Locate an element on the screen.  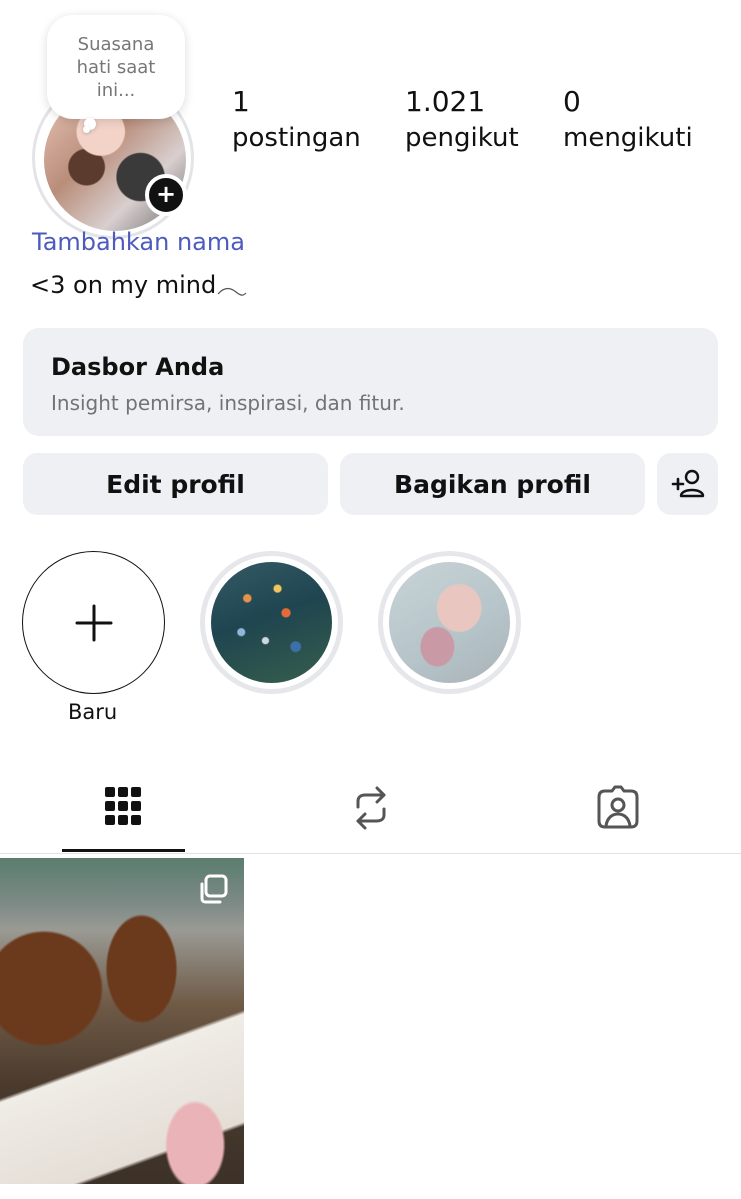
following-count-label: mengikuti is located at coordinates (628, 138).